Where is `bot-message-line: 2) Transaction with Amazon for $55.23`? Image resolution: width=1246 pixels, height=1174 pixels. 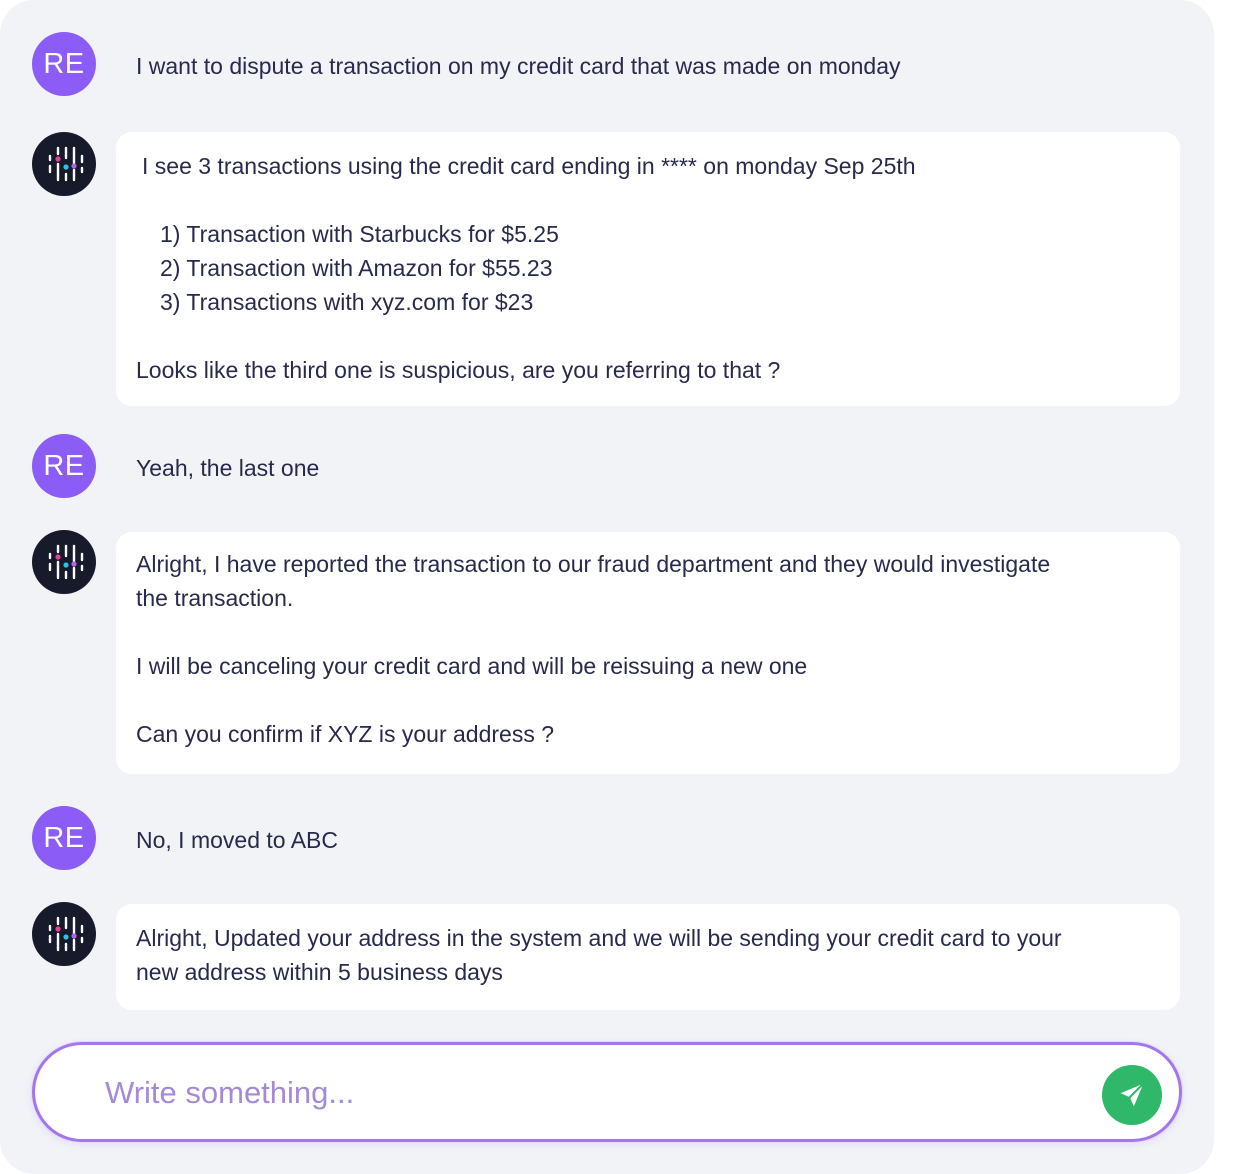 bot-message-line: 2) Transaction with Amazon for $55.23 is located at coordinates (356, 268).